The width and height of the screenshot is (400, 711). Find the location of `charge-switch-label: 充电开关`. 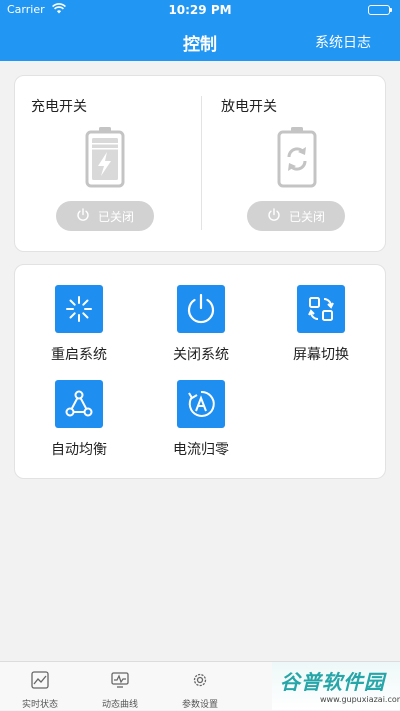

charge-switch-label: 充电开关 is located at coordinates (59, 107).